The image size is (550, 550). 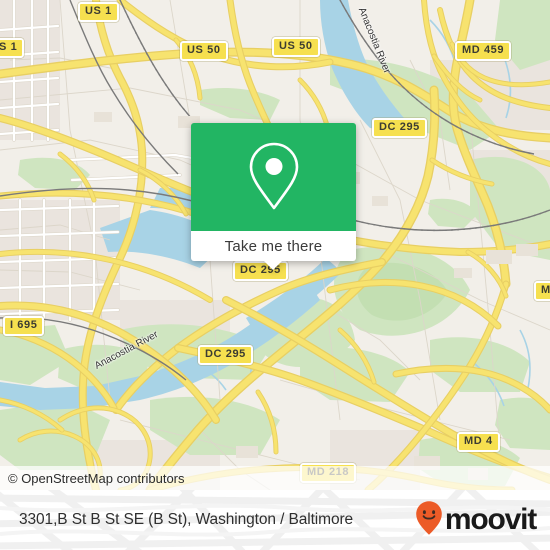 What do you see at coordinates (275, 478) in the screenshot?
I see `map-attribution-bar: © OpenStreetMap contributors` at bounding box center [275, 478].